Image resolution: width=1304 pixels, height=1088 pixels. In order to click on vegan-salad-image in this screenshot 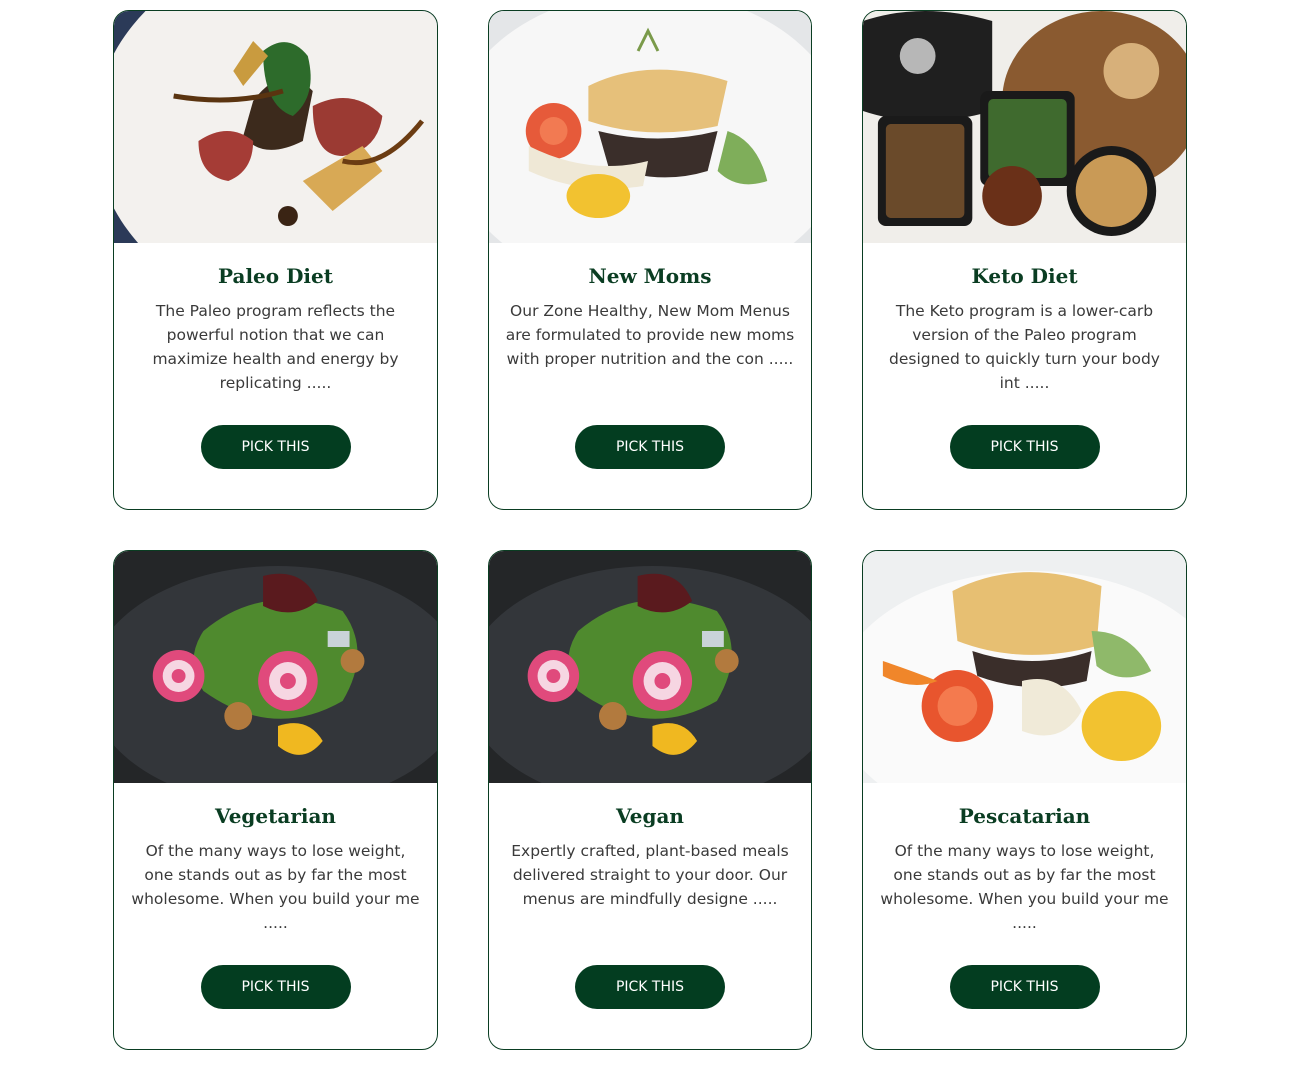, I will do `click(650, 667)`.